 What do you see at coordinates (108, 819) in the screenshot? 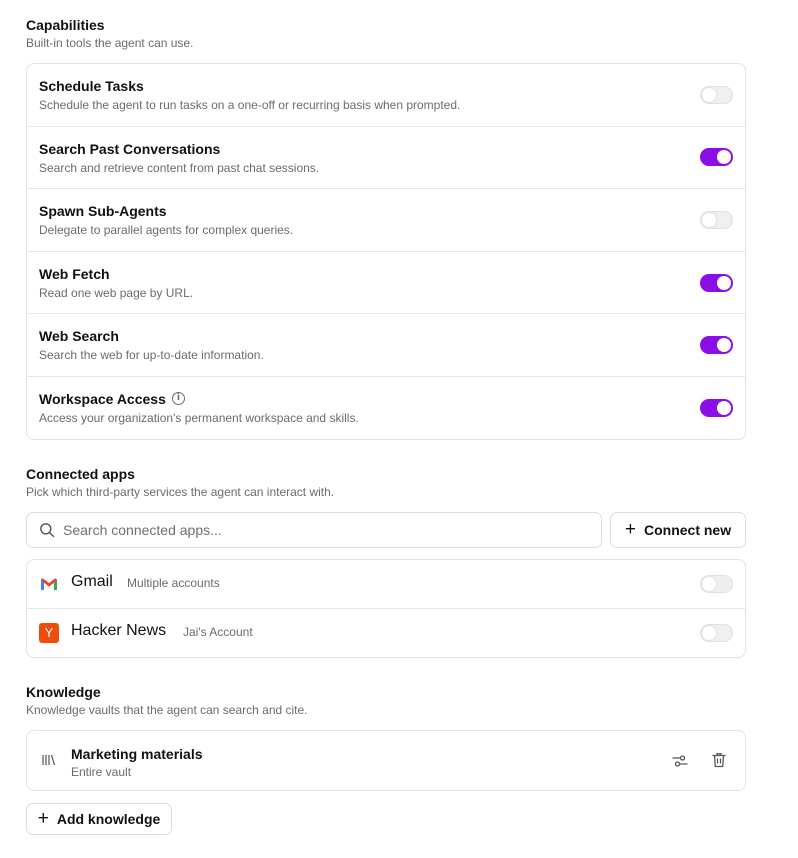
I see `add-knowledge-label: Add knowledge` at bounding box center [108, 819].